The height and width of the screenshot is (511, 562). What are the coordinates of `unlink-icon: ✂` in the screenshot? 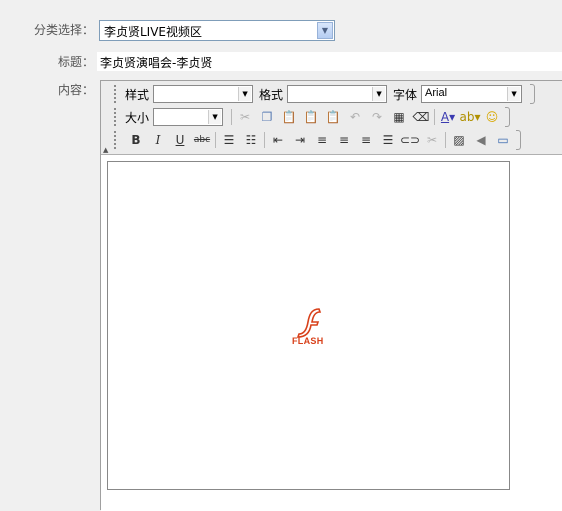 It's located at (432, 140).